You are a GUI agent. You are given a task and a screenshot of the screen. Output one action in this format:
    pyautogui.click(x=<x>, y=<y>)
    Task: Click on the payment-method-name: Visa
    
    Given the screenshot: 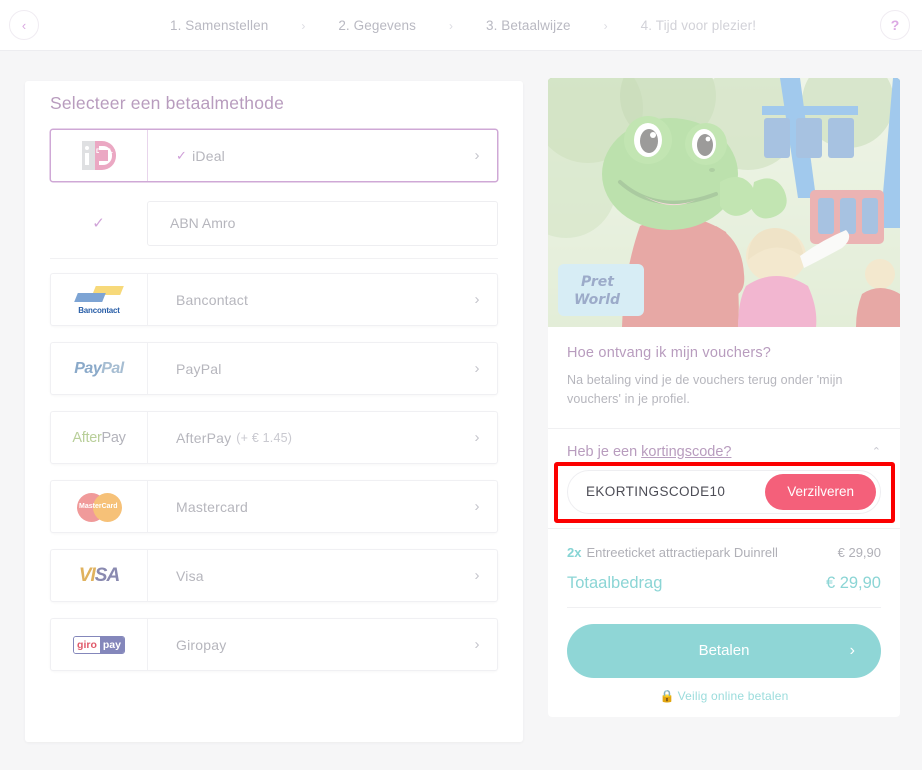 What is the action you would take?
    pyautogui.click(x=190, y=575)
    